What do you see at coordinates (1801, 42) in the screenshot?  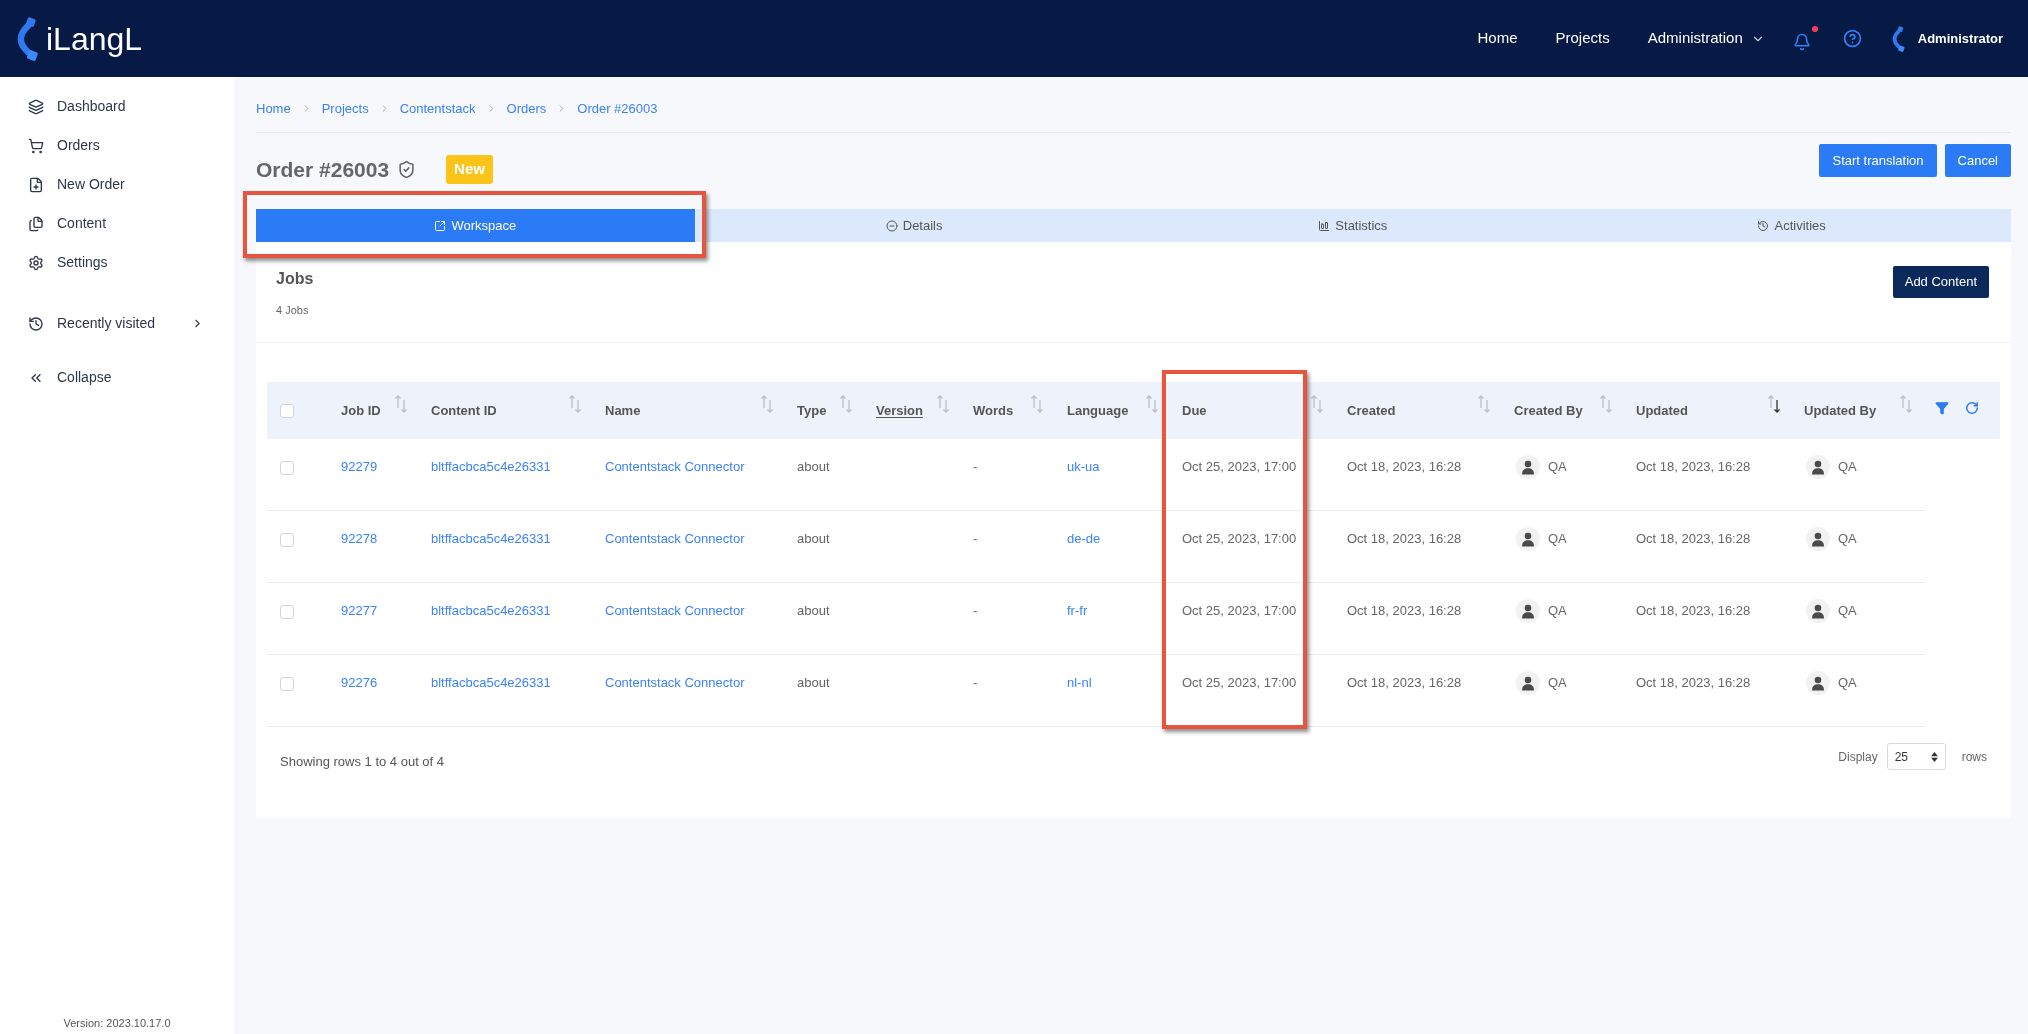 I see `bell-icon` at bounding box center [1801, 42].